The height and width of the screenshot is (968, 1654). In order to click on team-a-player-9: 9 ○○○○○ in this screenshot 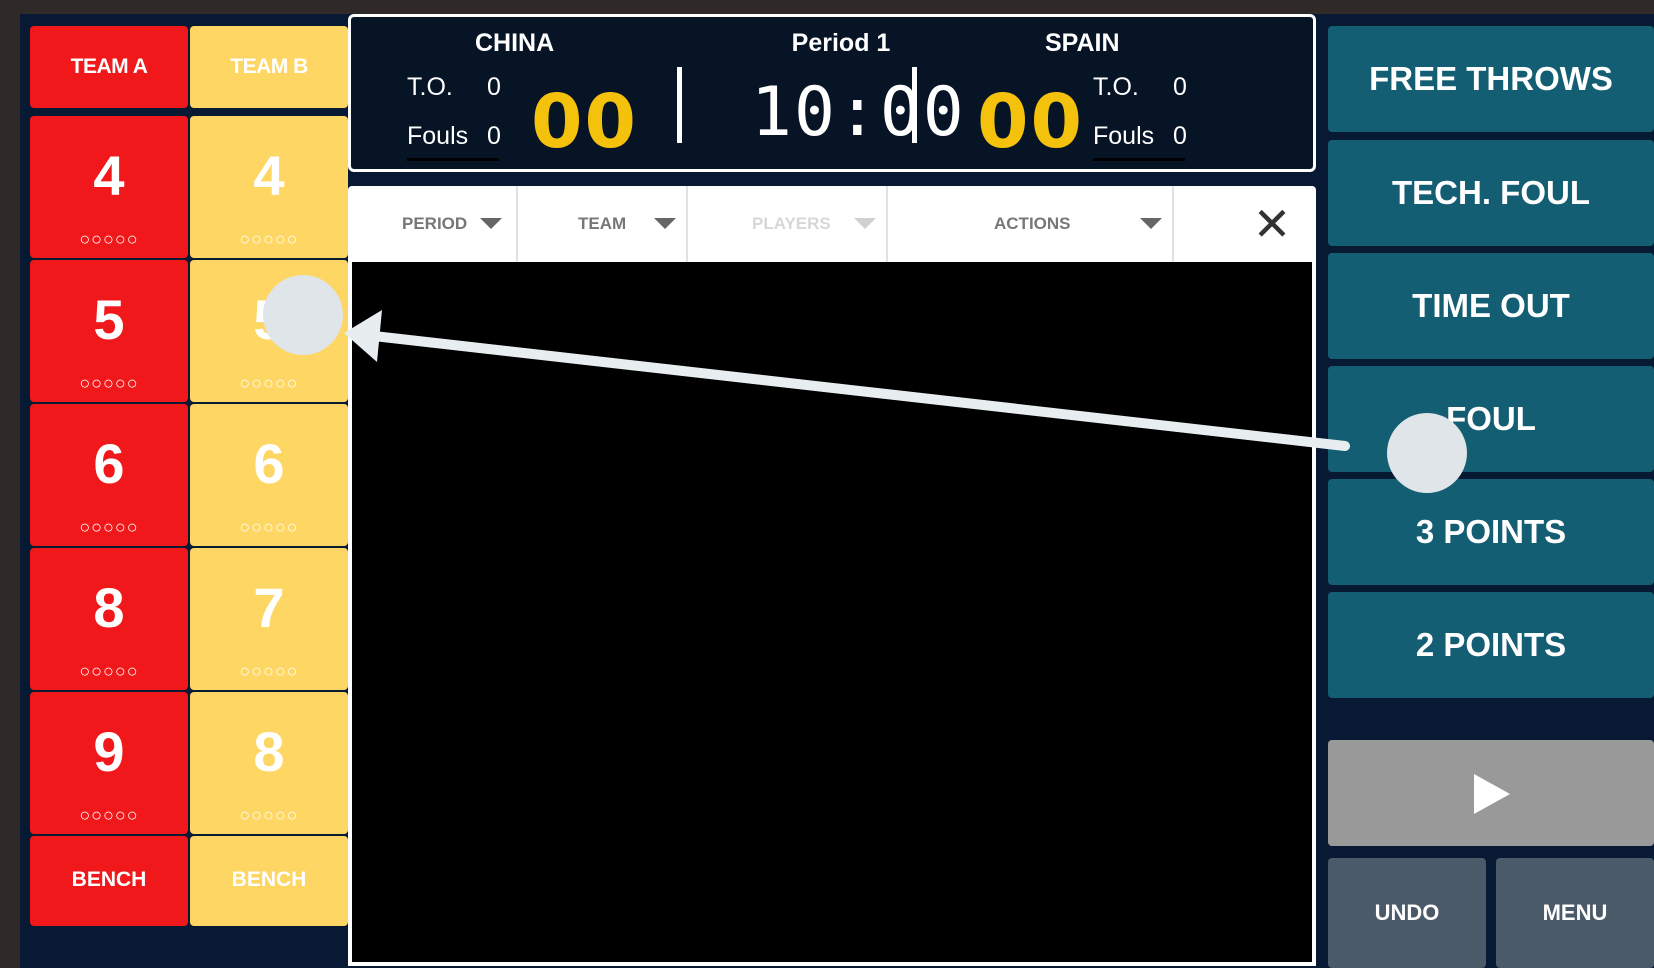, I will do `click(109, 763)`.